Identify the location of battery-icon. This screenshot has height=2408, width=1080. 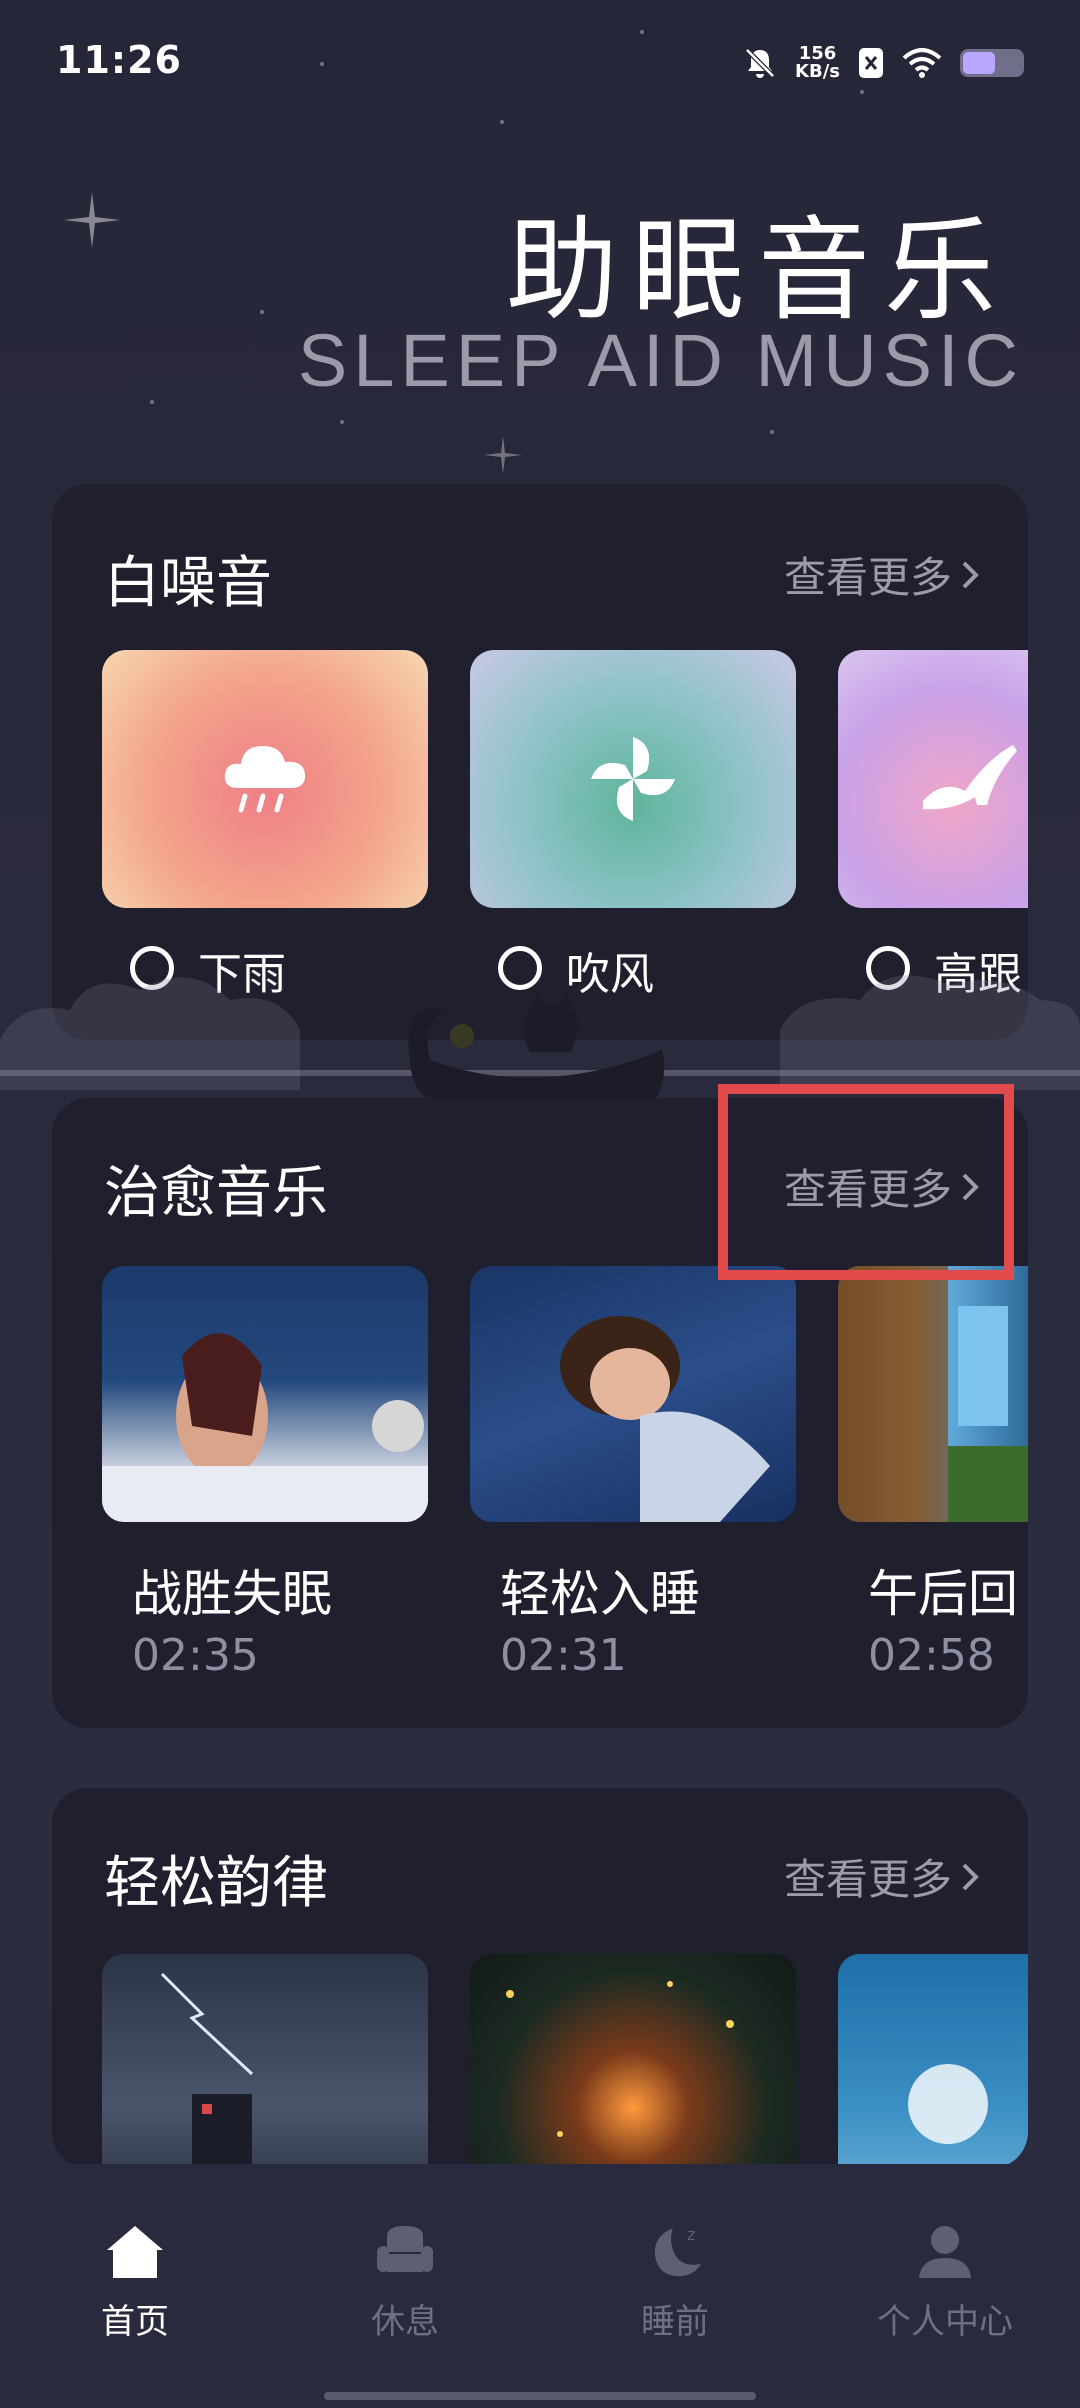
(992, 63).